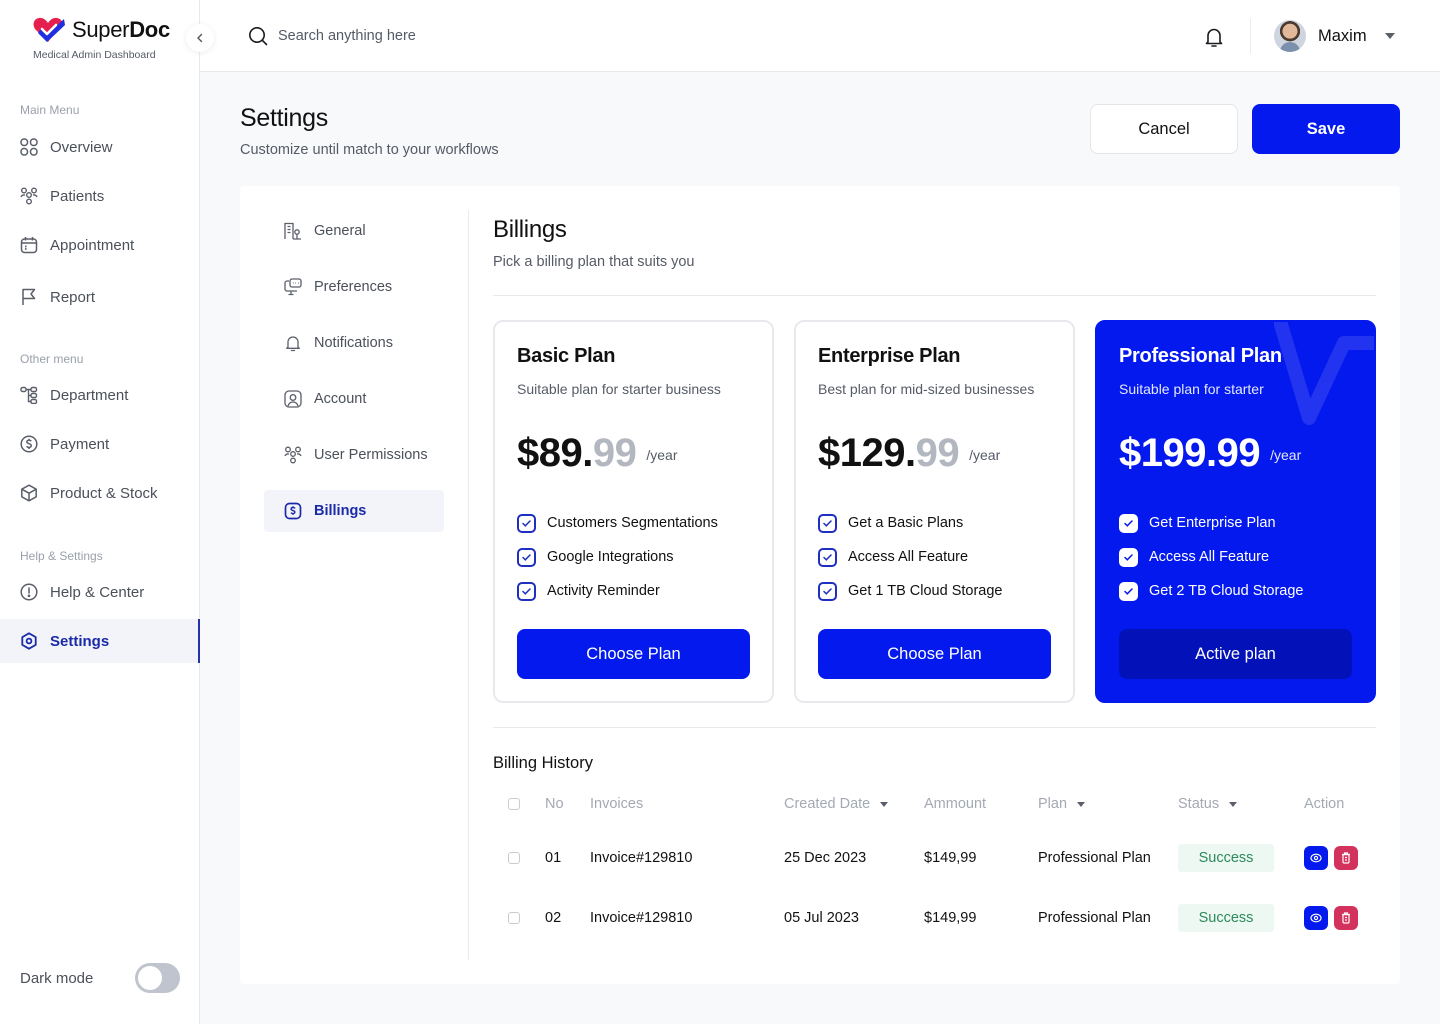  I want to click on settings-nav-preferences: Preferences, so click(354, 287).